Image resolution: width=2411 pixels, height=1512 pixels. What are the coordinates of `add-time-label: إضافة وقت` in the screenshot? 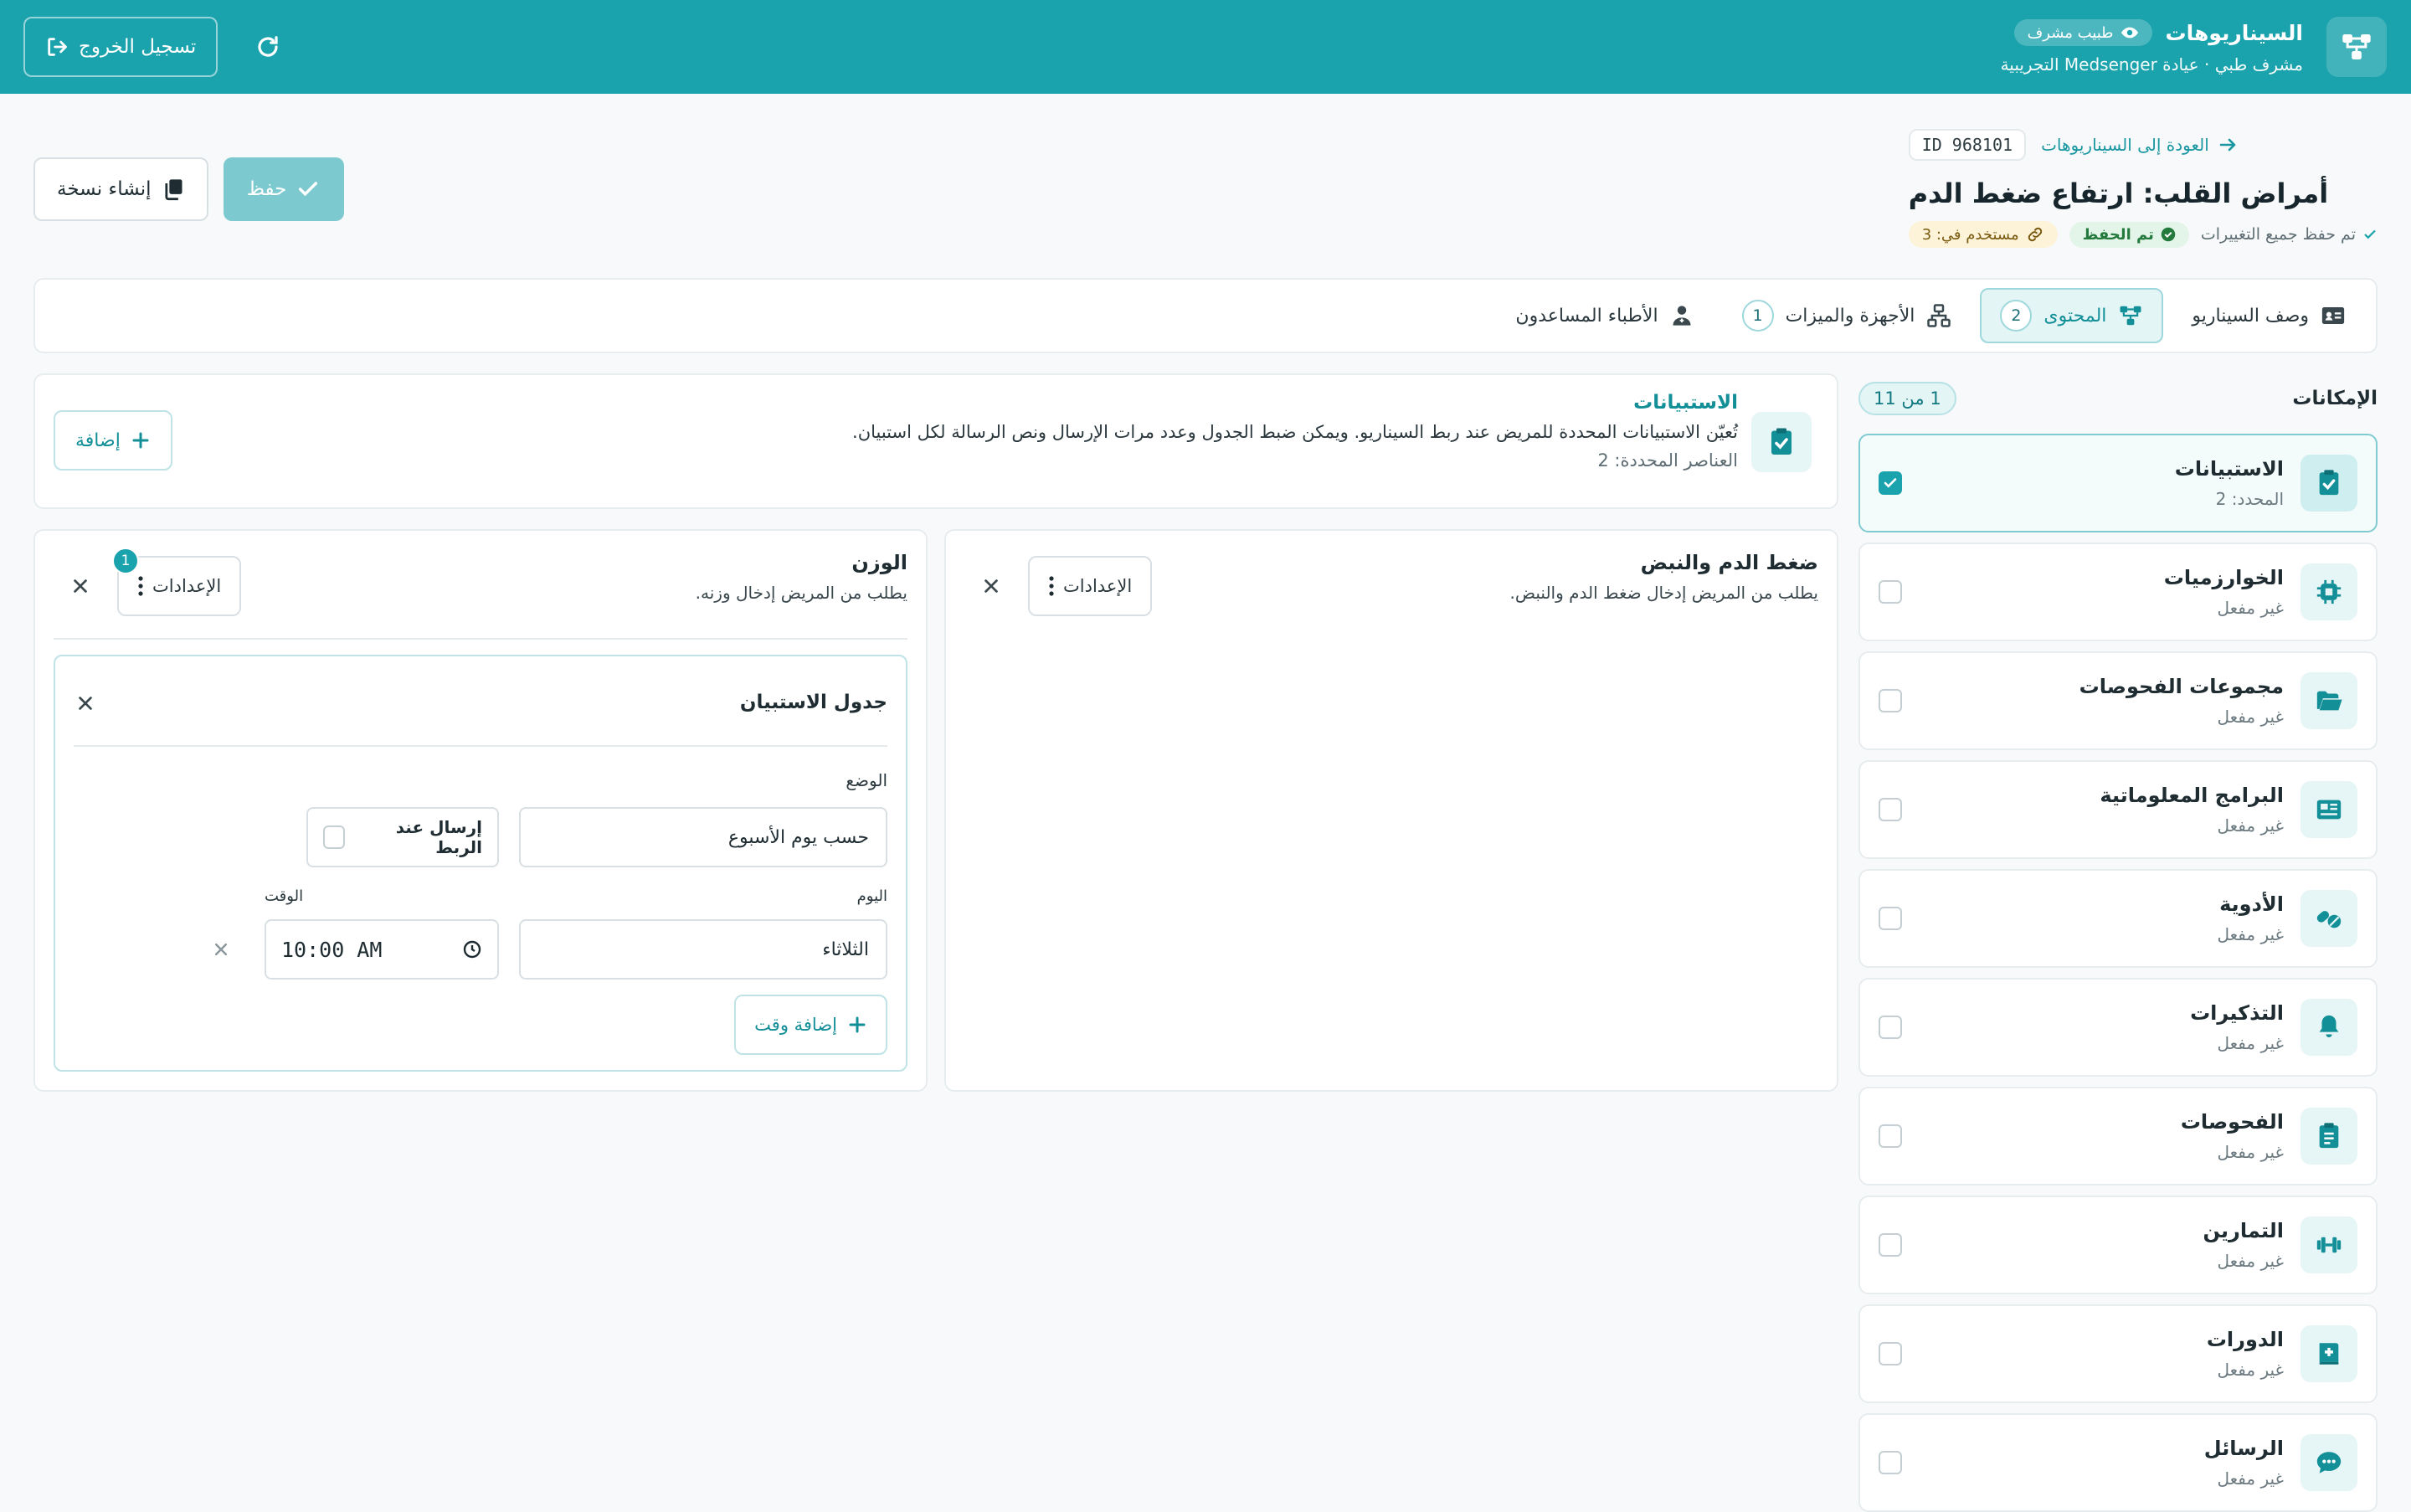 It's located at (795, 1025).